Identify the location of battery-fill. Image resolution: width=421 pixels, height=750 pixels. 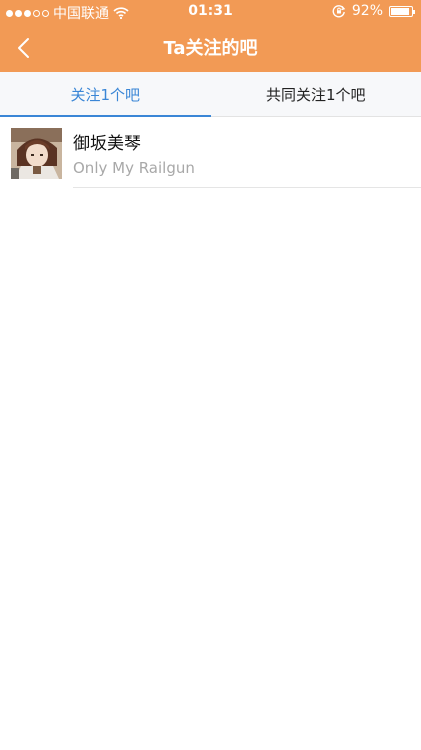
(400, 11).